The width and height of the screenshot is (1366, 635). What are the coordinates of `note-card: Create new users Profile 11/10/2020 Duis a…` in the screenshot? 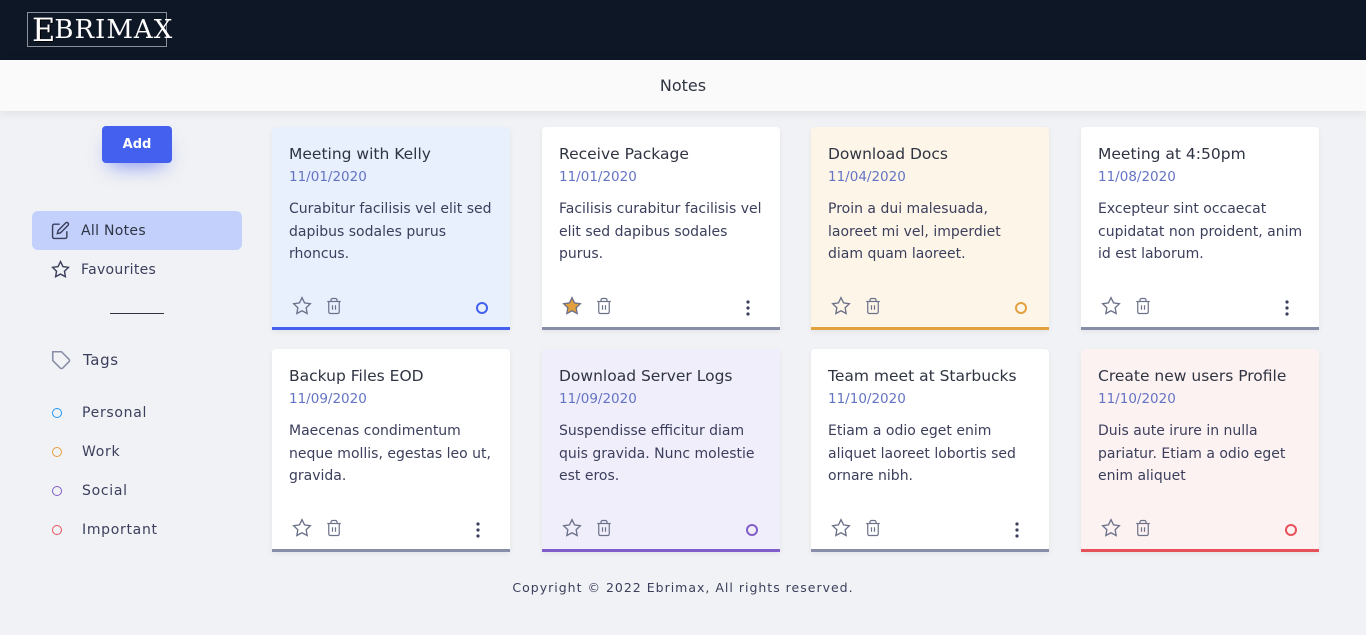 It's located at (1200, 450).